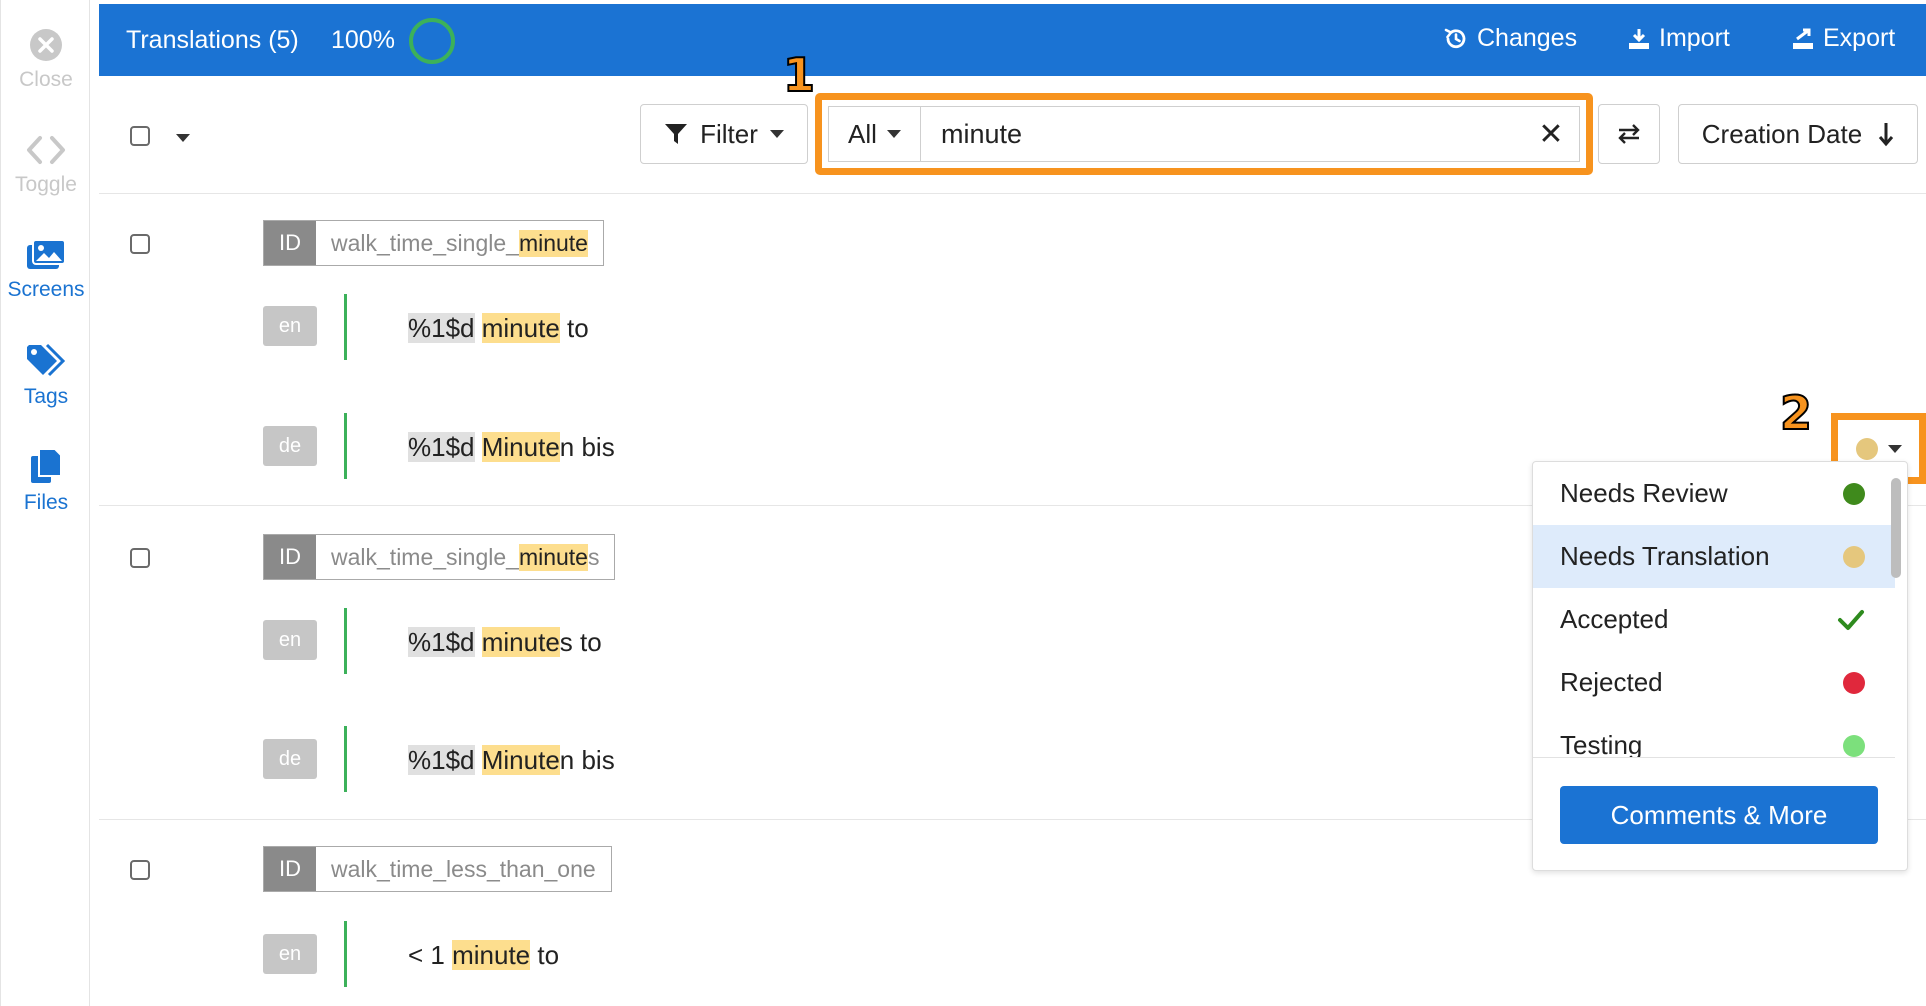  I want to click on code-icon, so click(46, 150).